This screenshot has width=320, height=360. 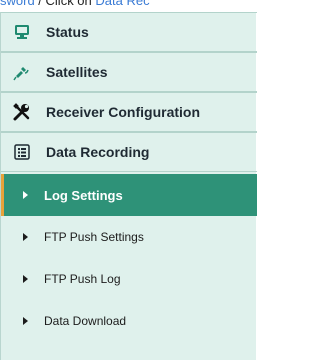 I want to click on tools-icon, so click(x=22, y=112).